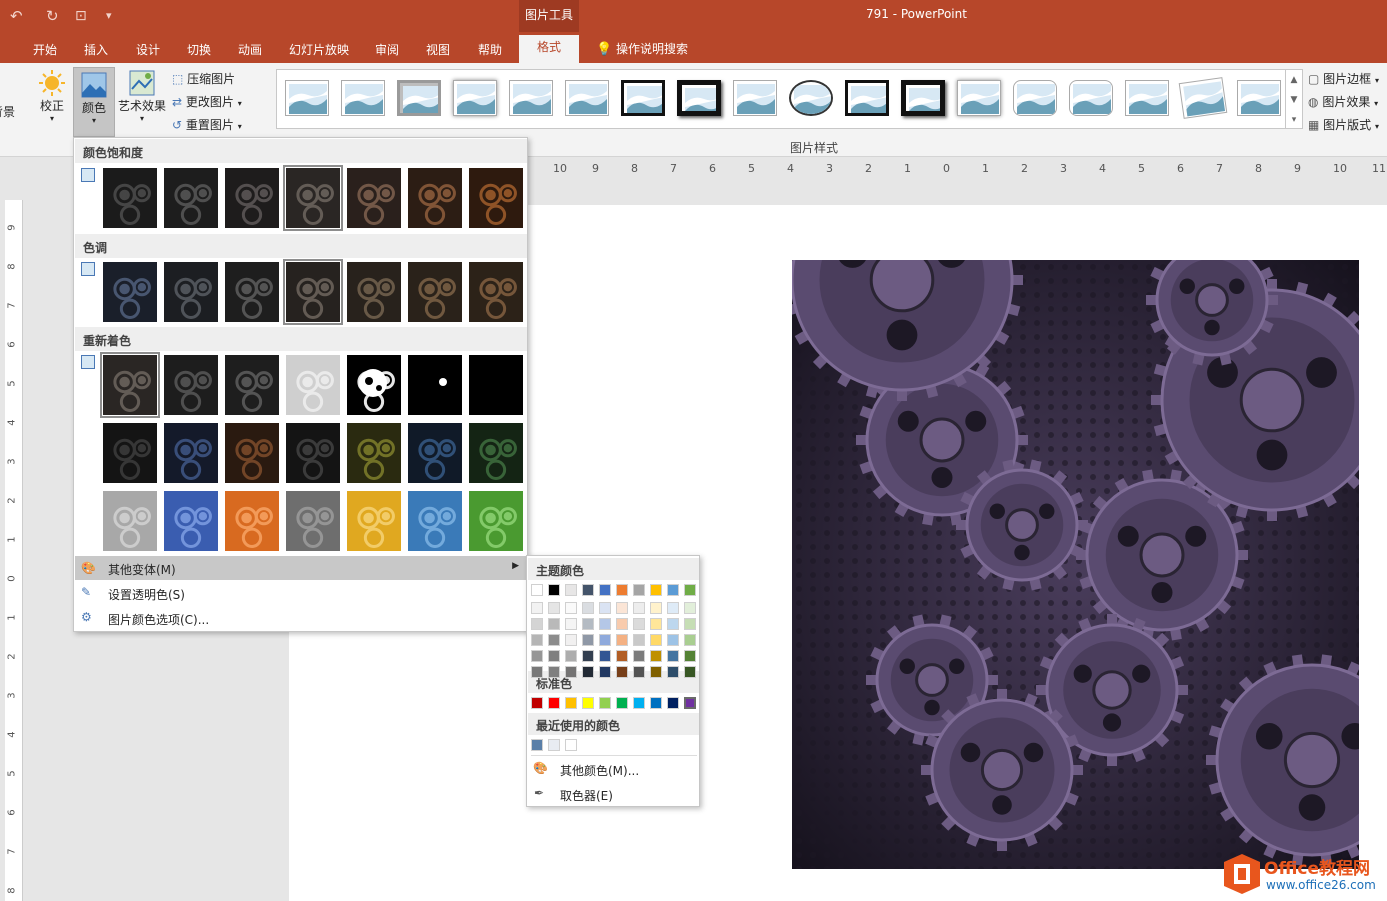 The image size is (1387, 901). What do you see at coordinates (96, 49) in the screenshot?
I see `tab-insert: 插入` at bounding box center [96, 49].